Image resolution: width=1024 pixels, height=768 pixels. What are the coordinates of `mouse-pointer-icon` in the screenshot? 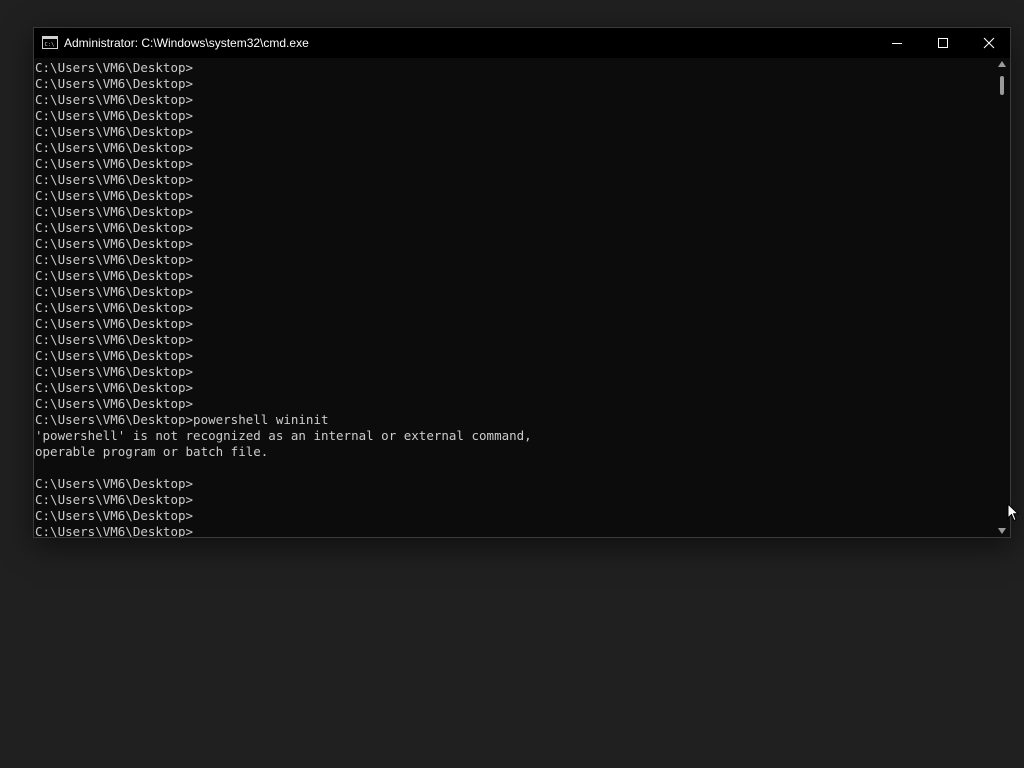 It's located at (1013, 512).